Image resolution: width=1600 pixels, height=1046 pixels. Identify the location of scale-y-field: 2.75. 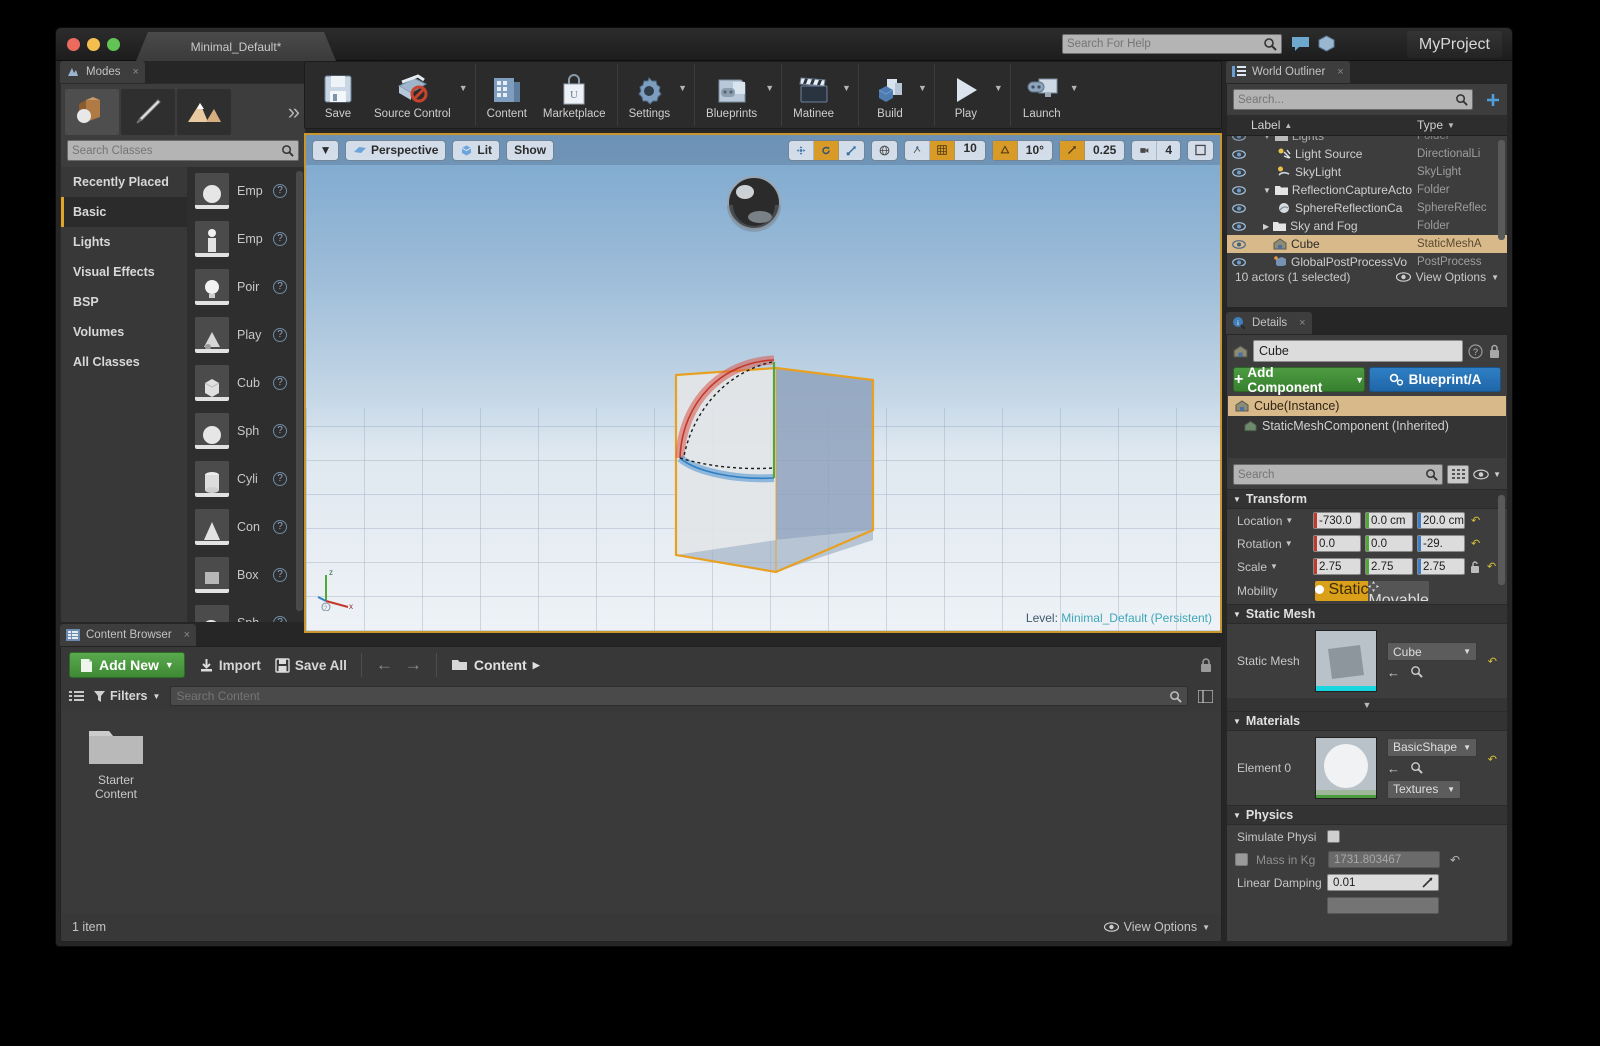
(1389, 566).